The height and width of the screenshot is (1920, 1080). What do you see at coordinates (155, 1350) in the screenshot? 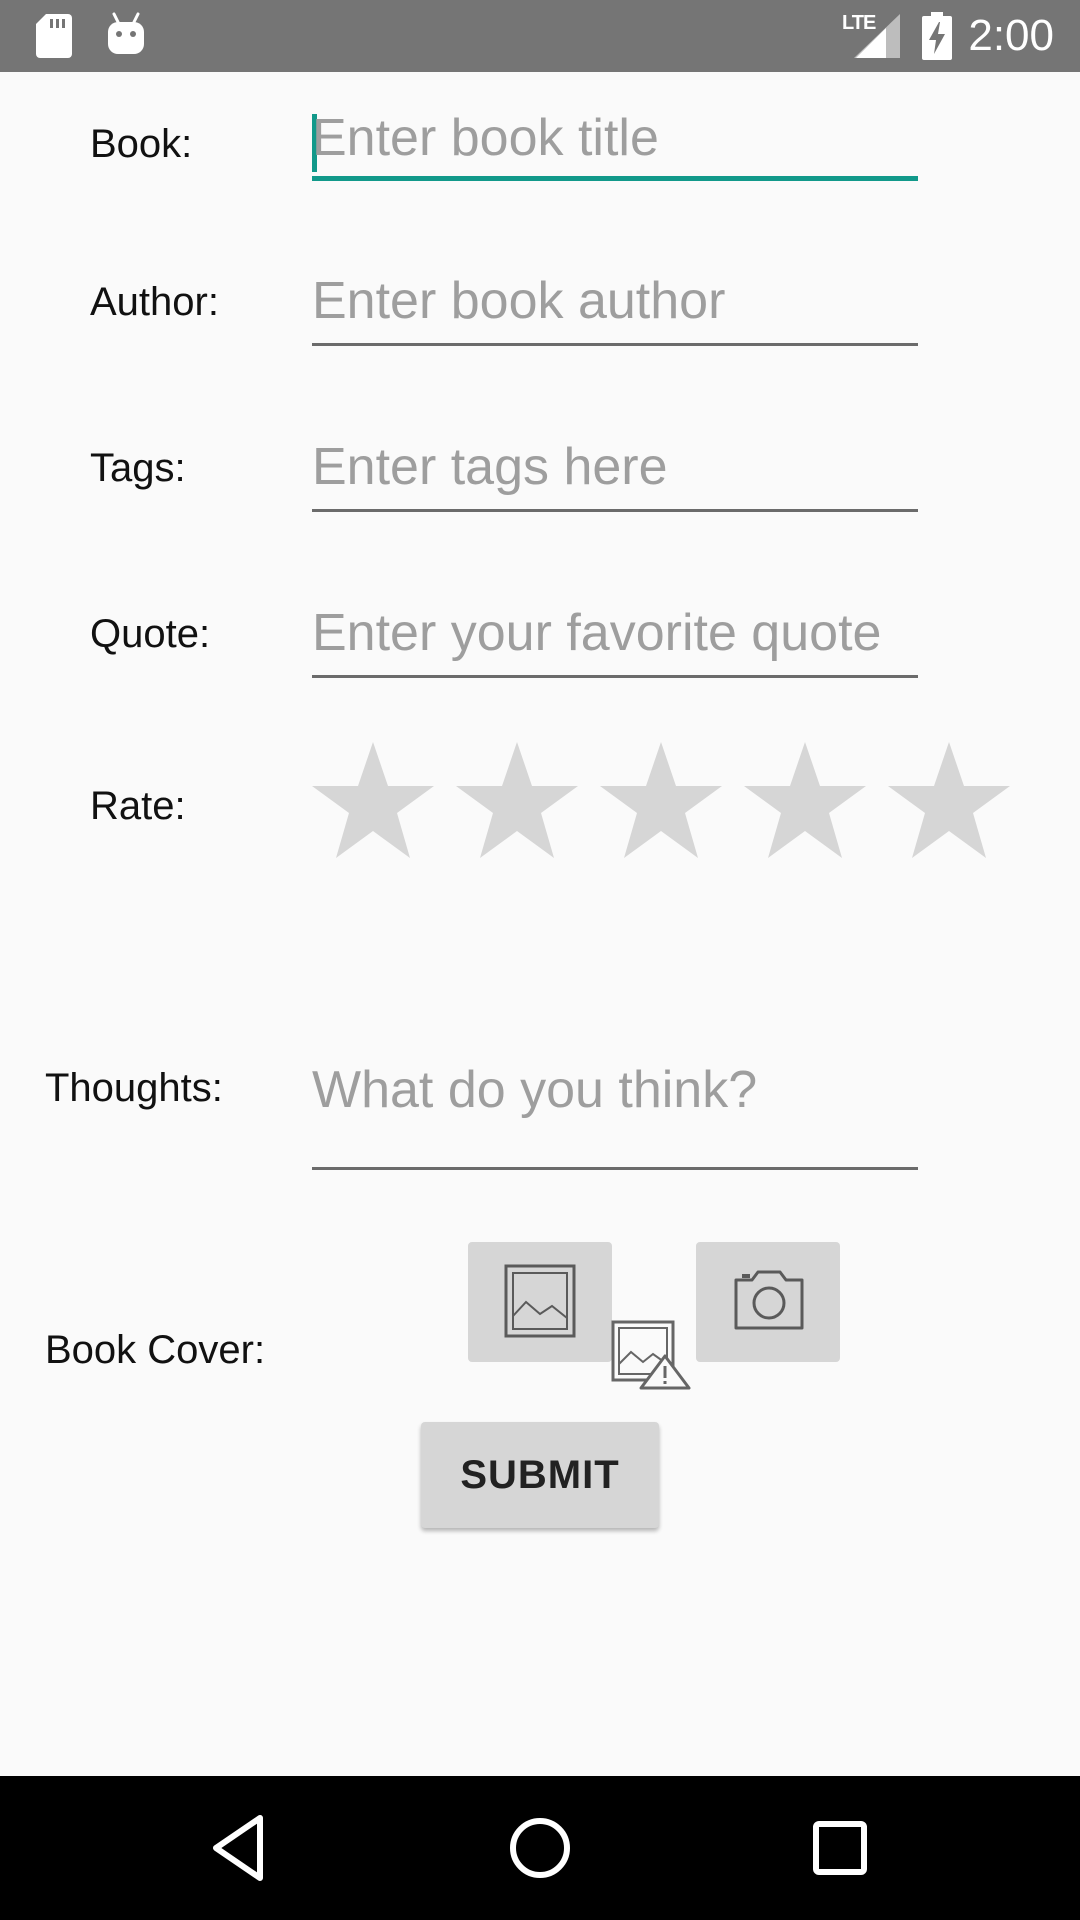
I see `book-cover-label: Book Cover:` at bounding box center [155, 1350].